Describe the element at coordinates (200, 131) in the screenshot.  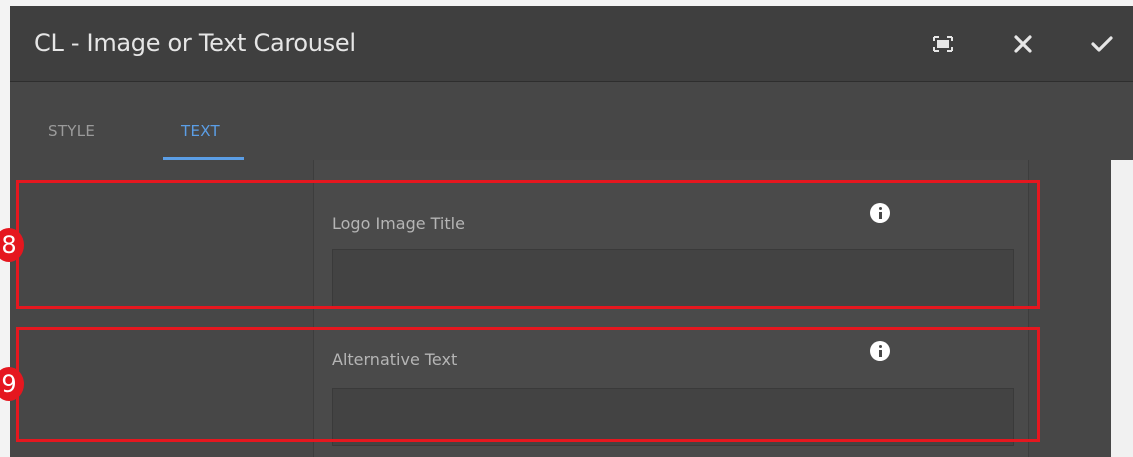
I see `tab-text: TEXT` at that location.